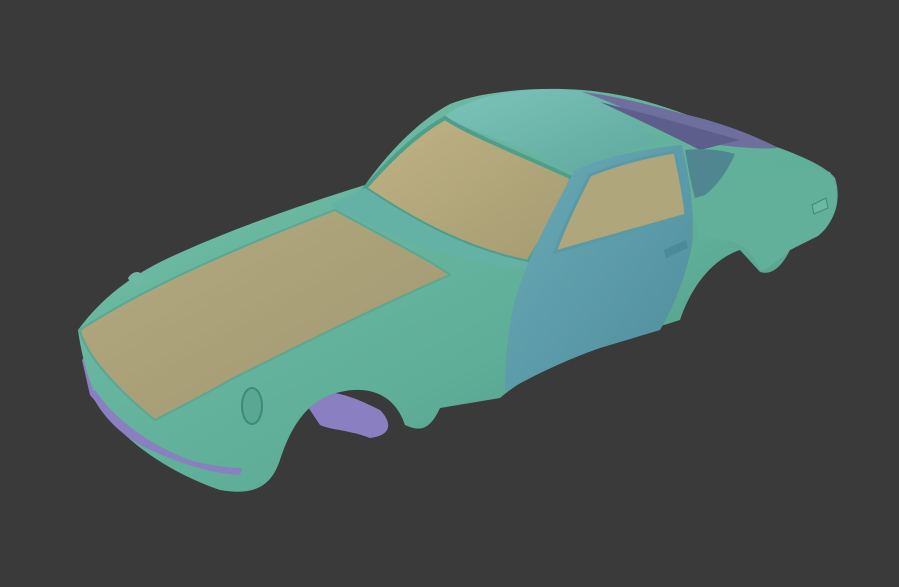 This screenshot has height=587, width=899. What do you see at coordinates (252, 406) in the screenshot?
I see `headlight` at bounding box center [252, 406].